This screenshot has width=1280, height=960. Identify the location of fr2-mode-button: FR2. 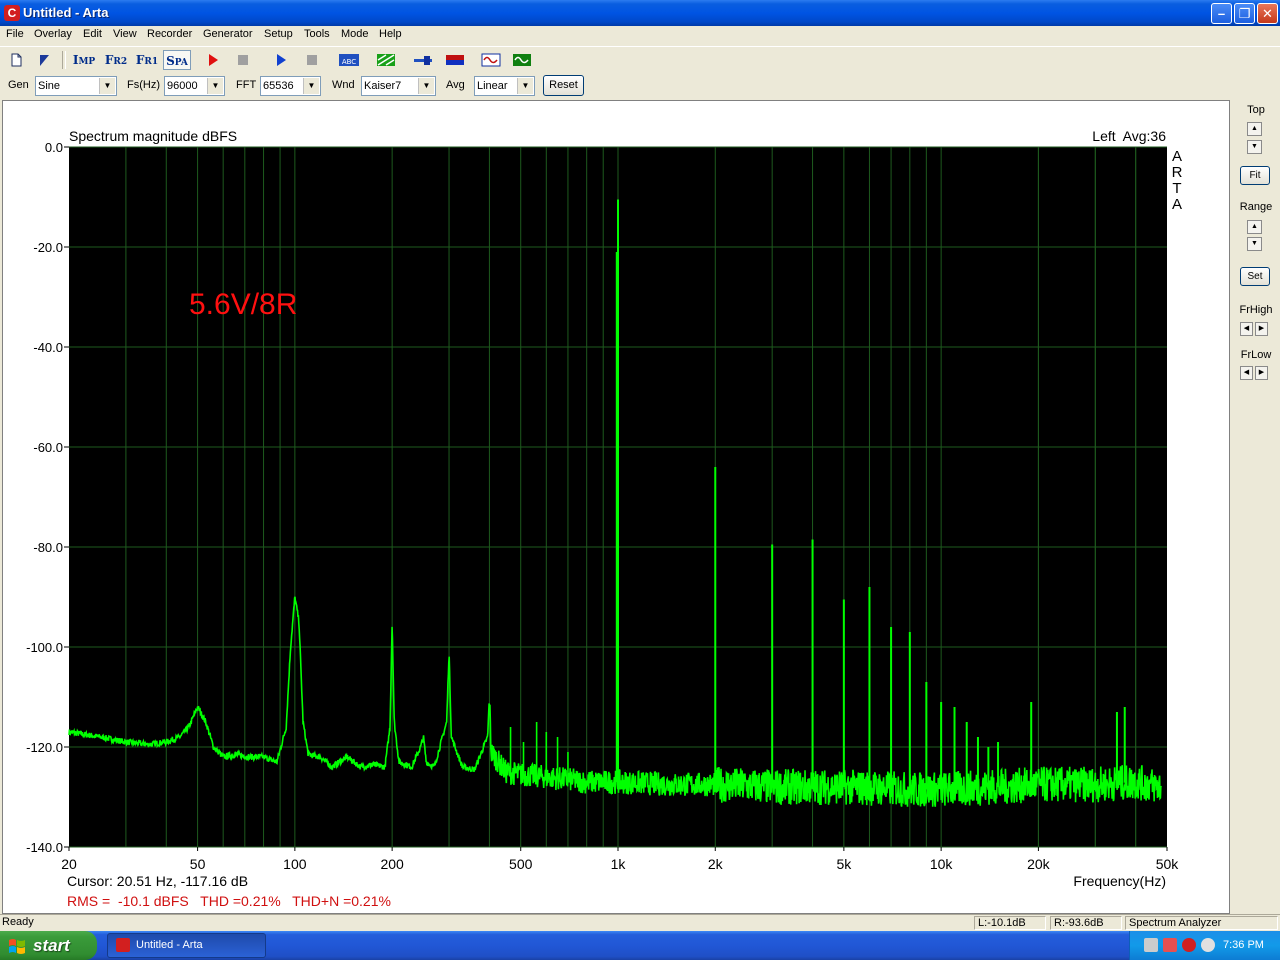
(116, 60).